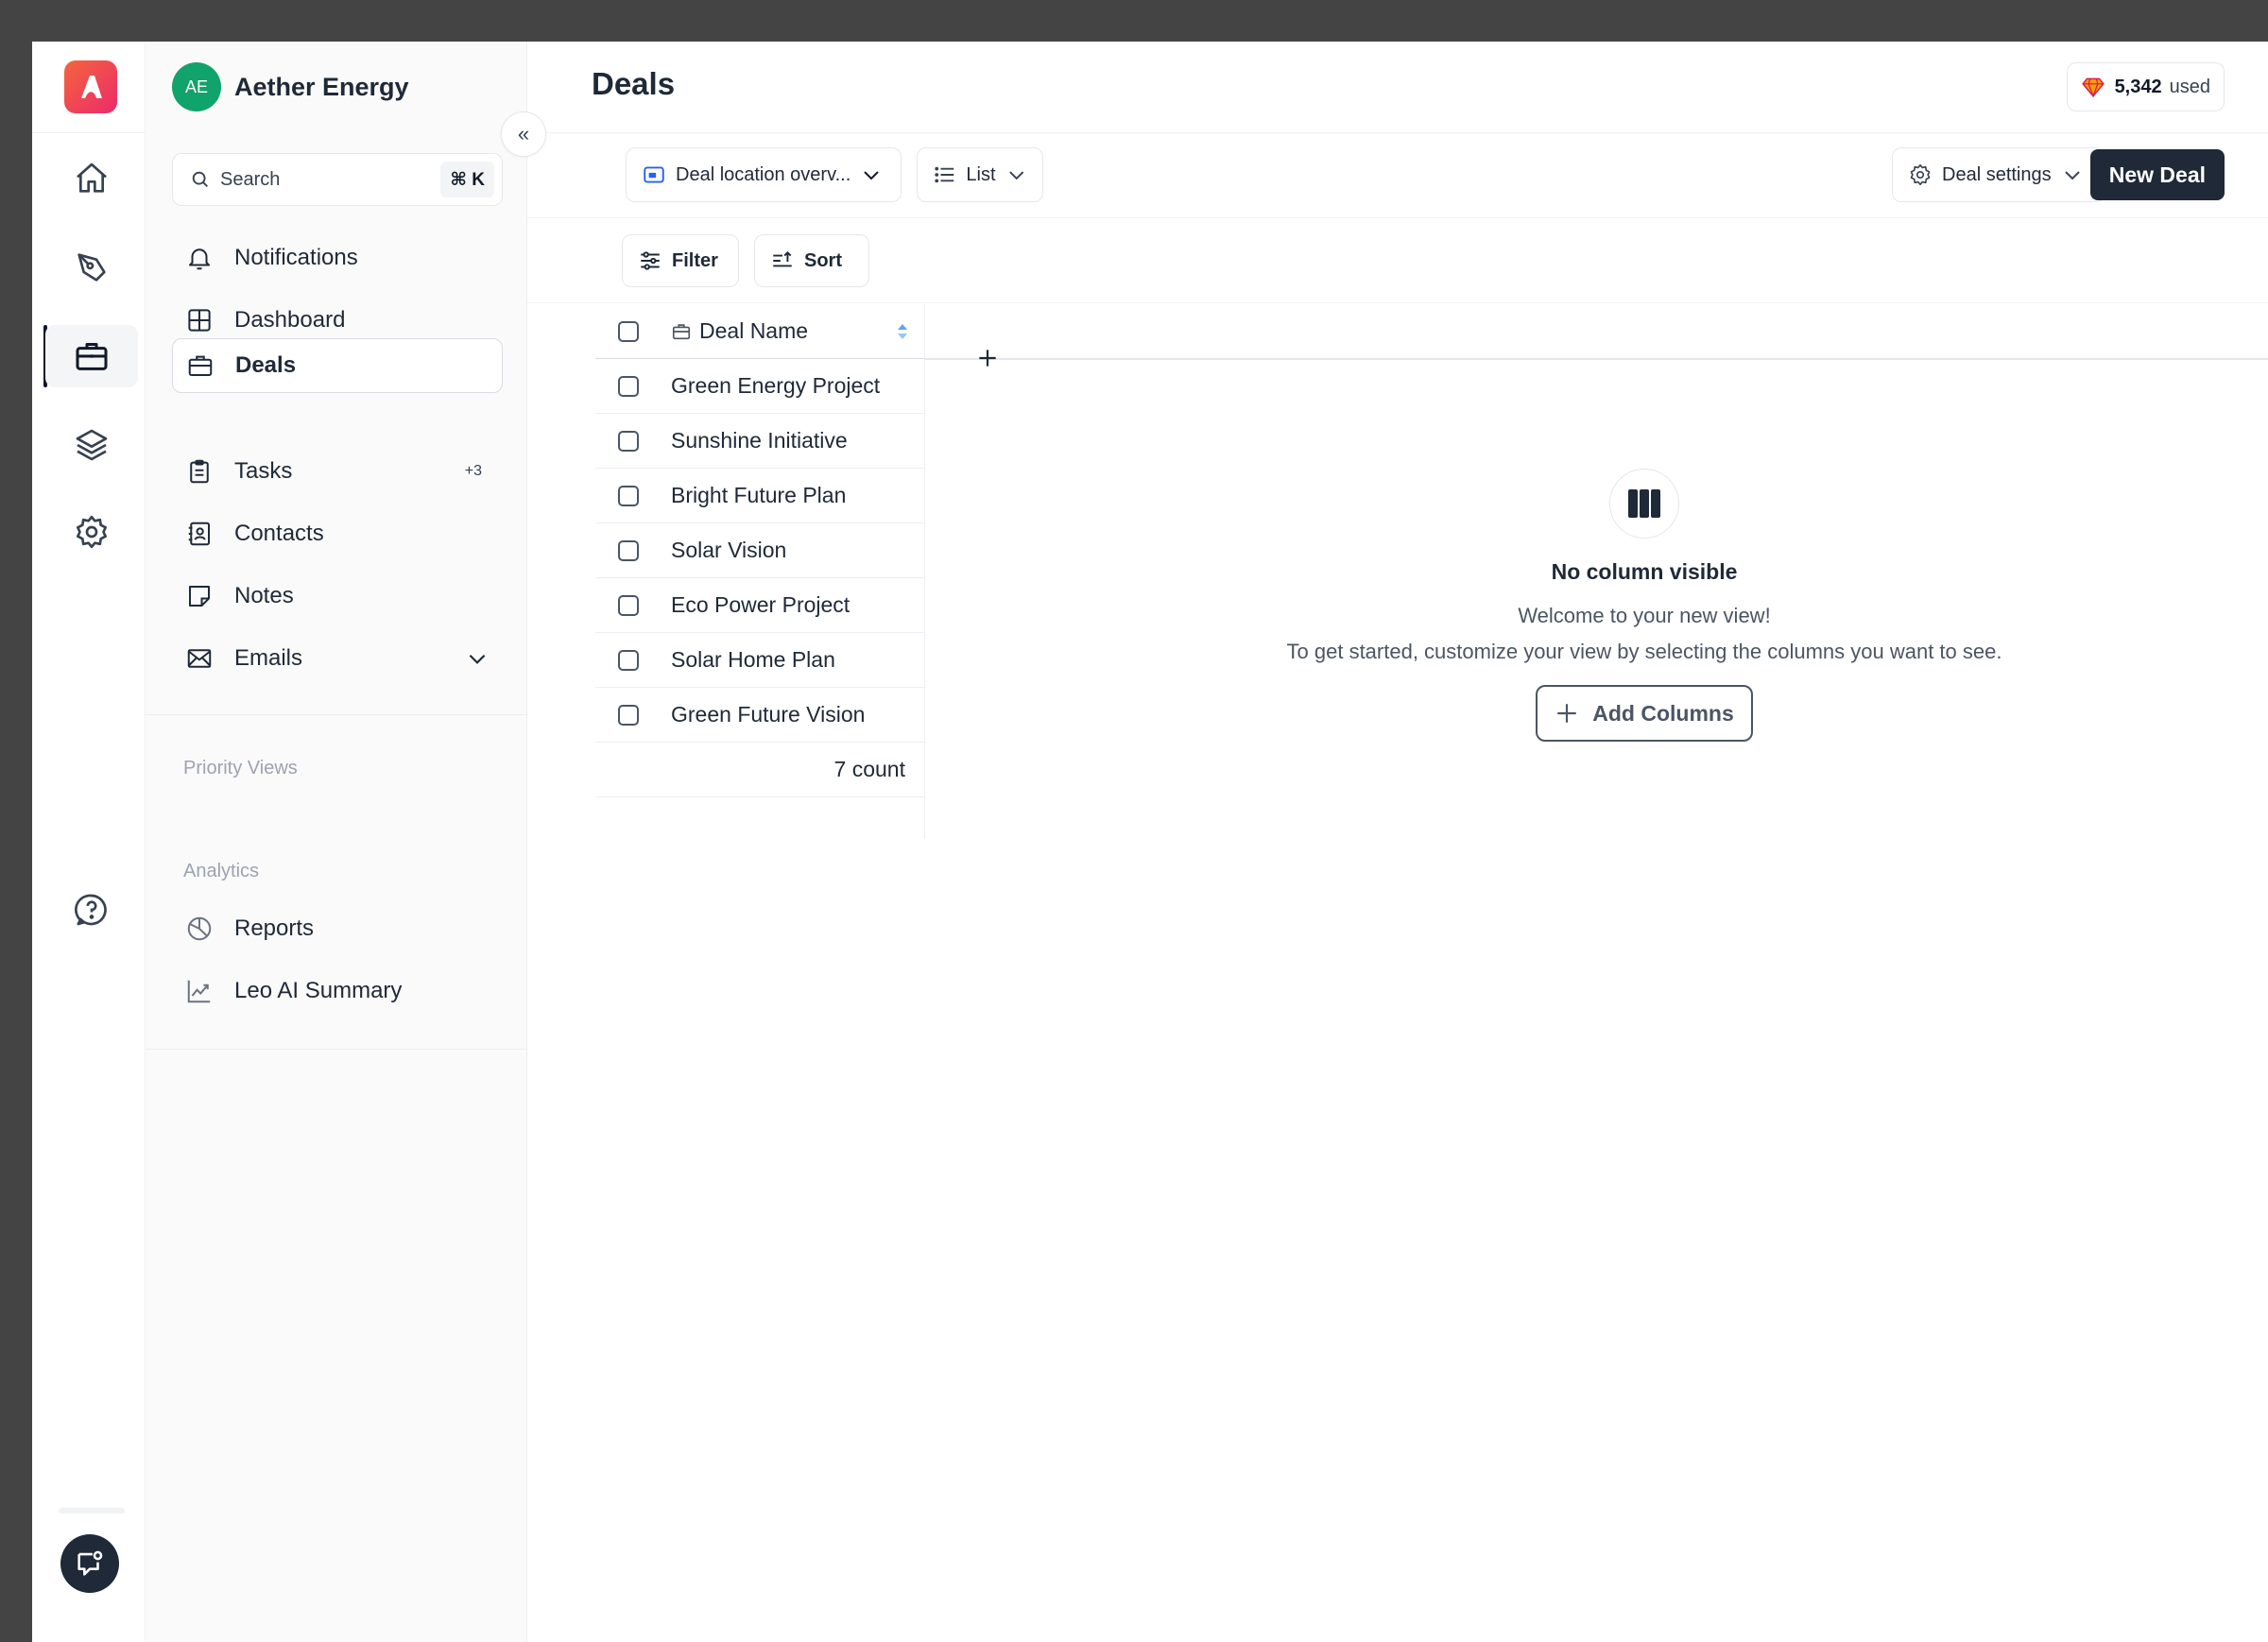  Describe the element at coordinates (2093, 87) in the screenshot. I see `gem-icon` at that location.